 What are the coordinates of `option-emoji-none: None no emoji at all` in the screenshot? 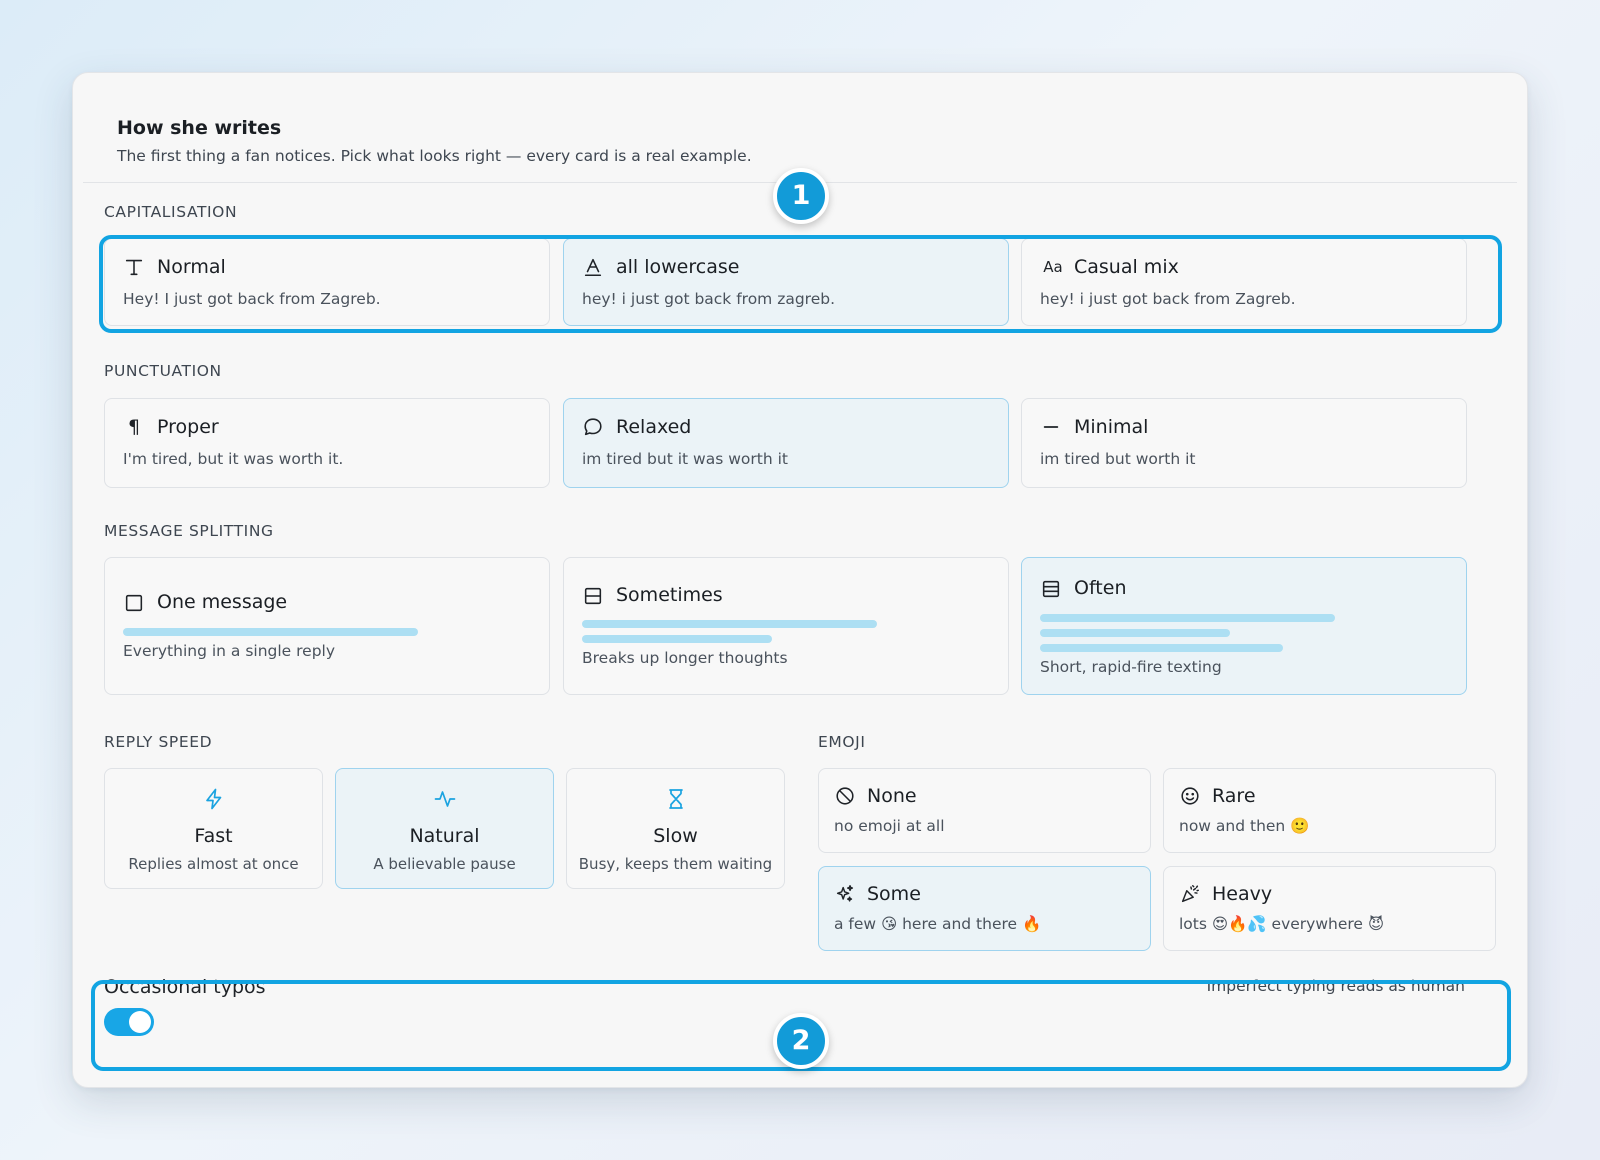 It's located at (984, 810).